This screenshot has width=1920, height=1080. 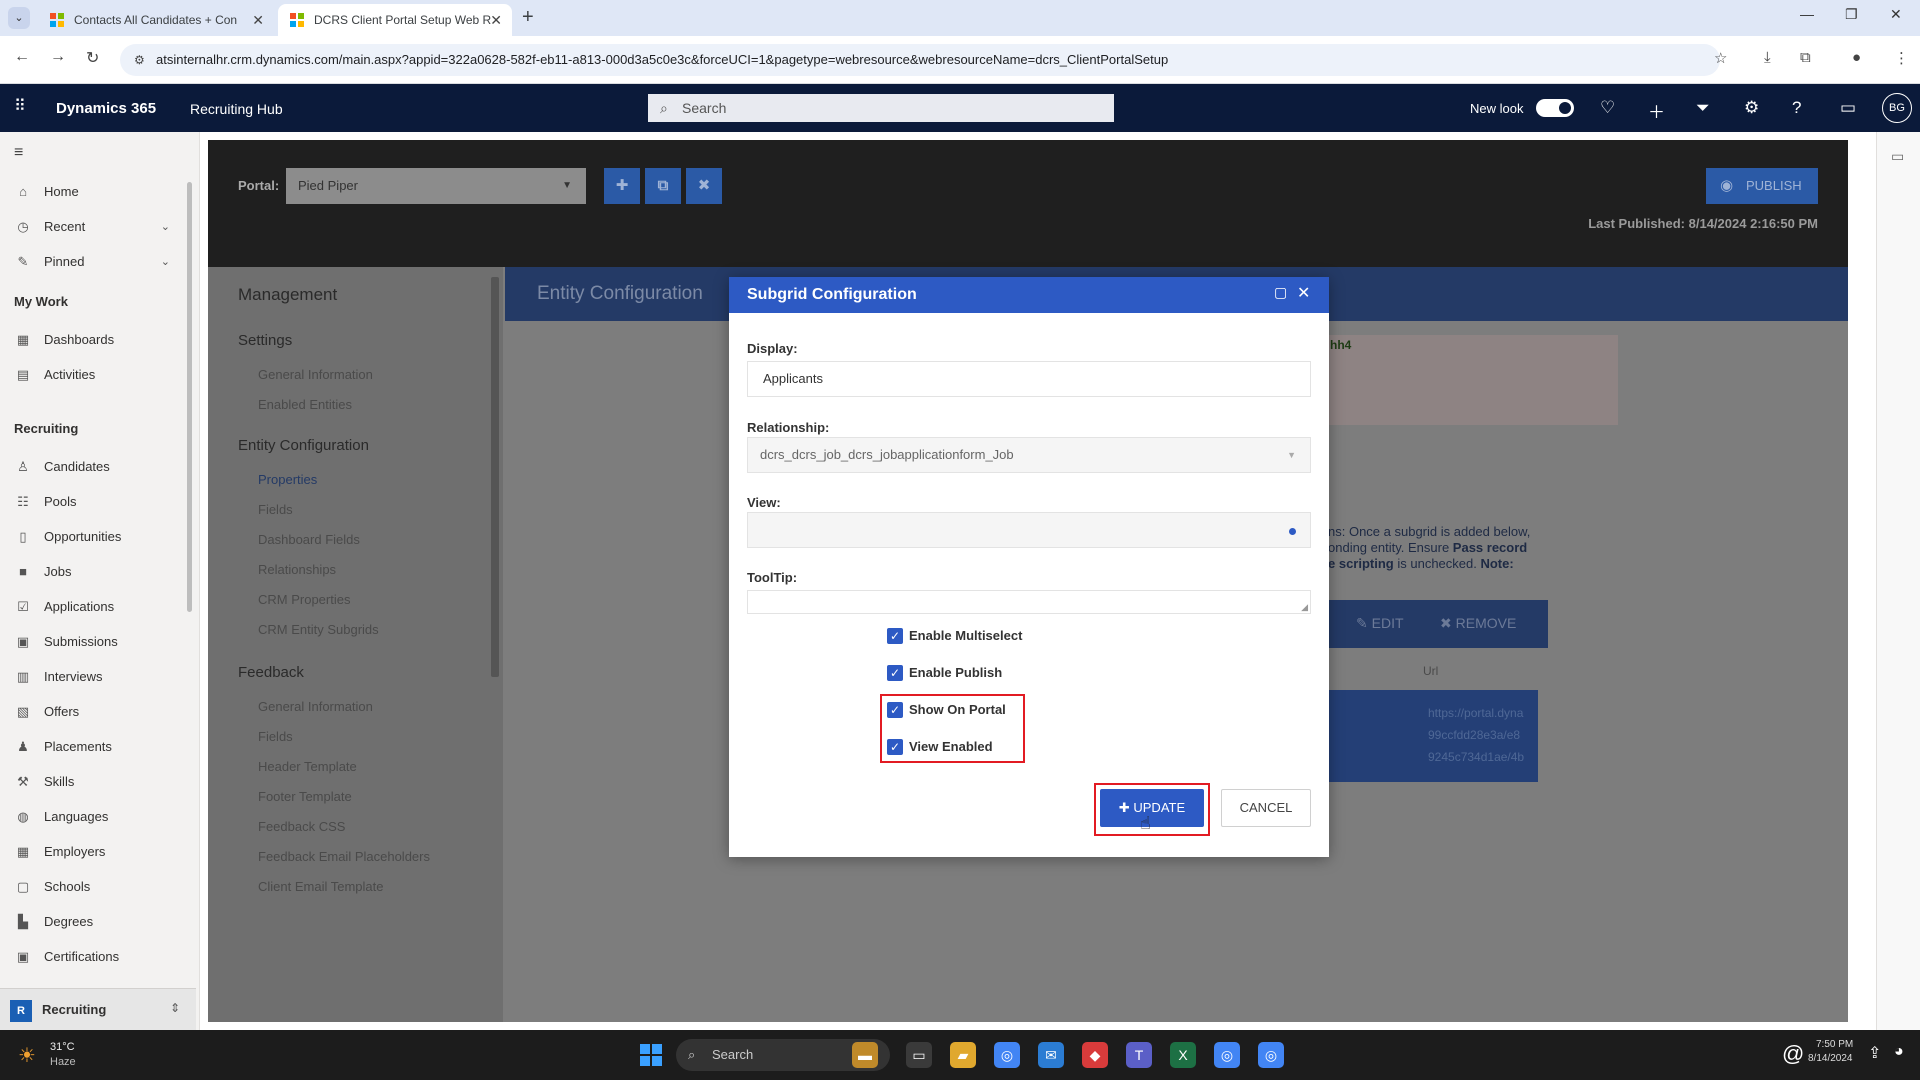 What do you see at coordinates (1029, 602) in the screenshot?
I see `tooltip-textarea: ◢` at bounding box center [1029, 602].